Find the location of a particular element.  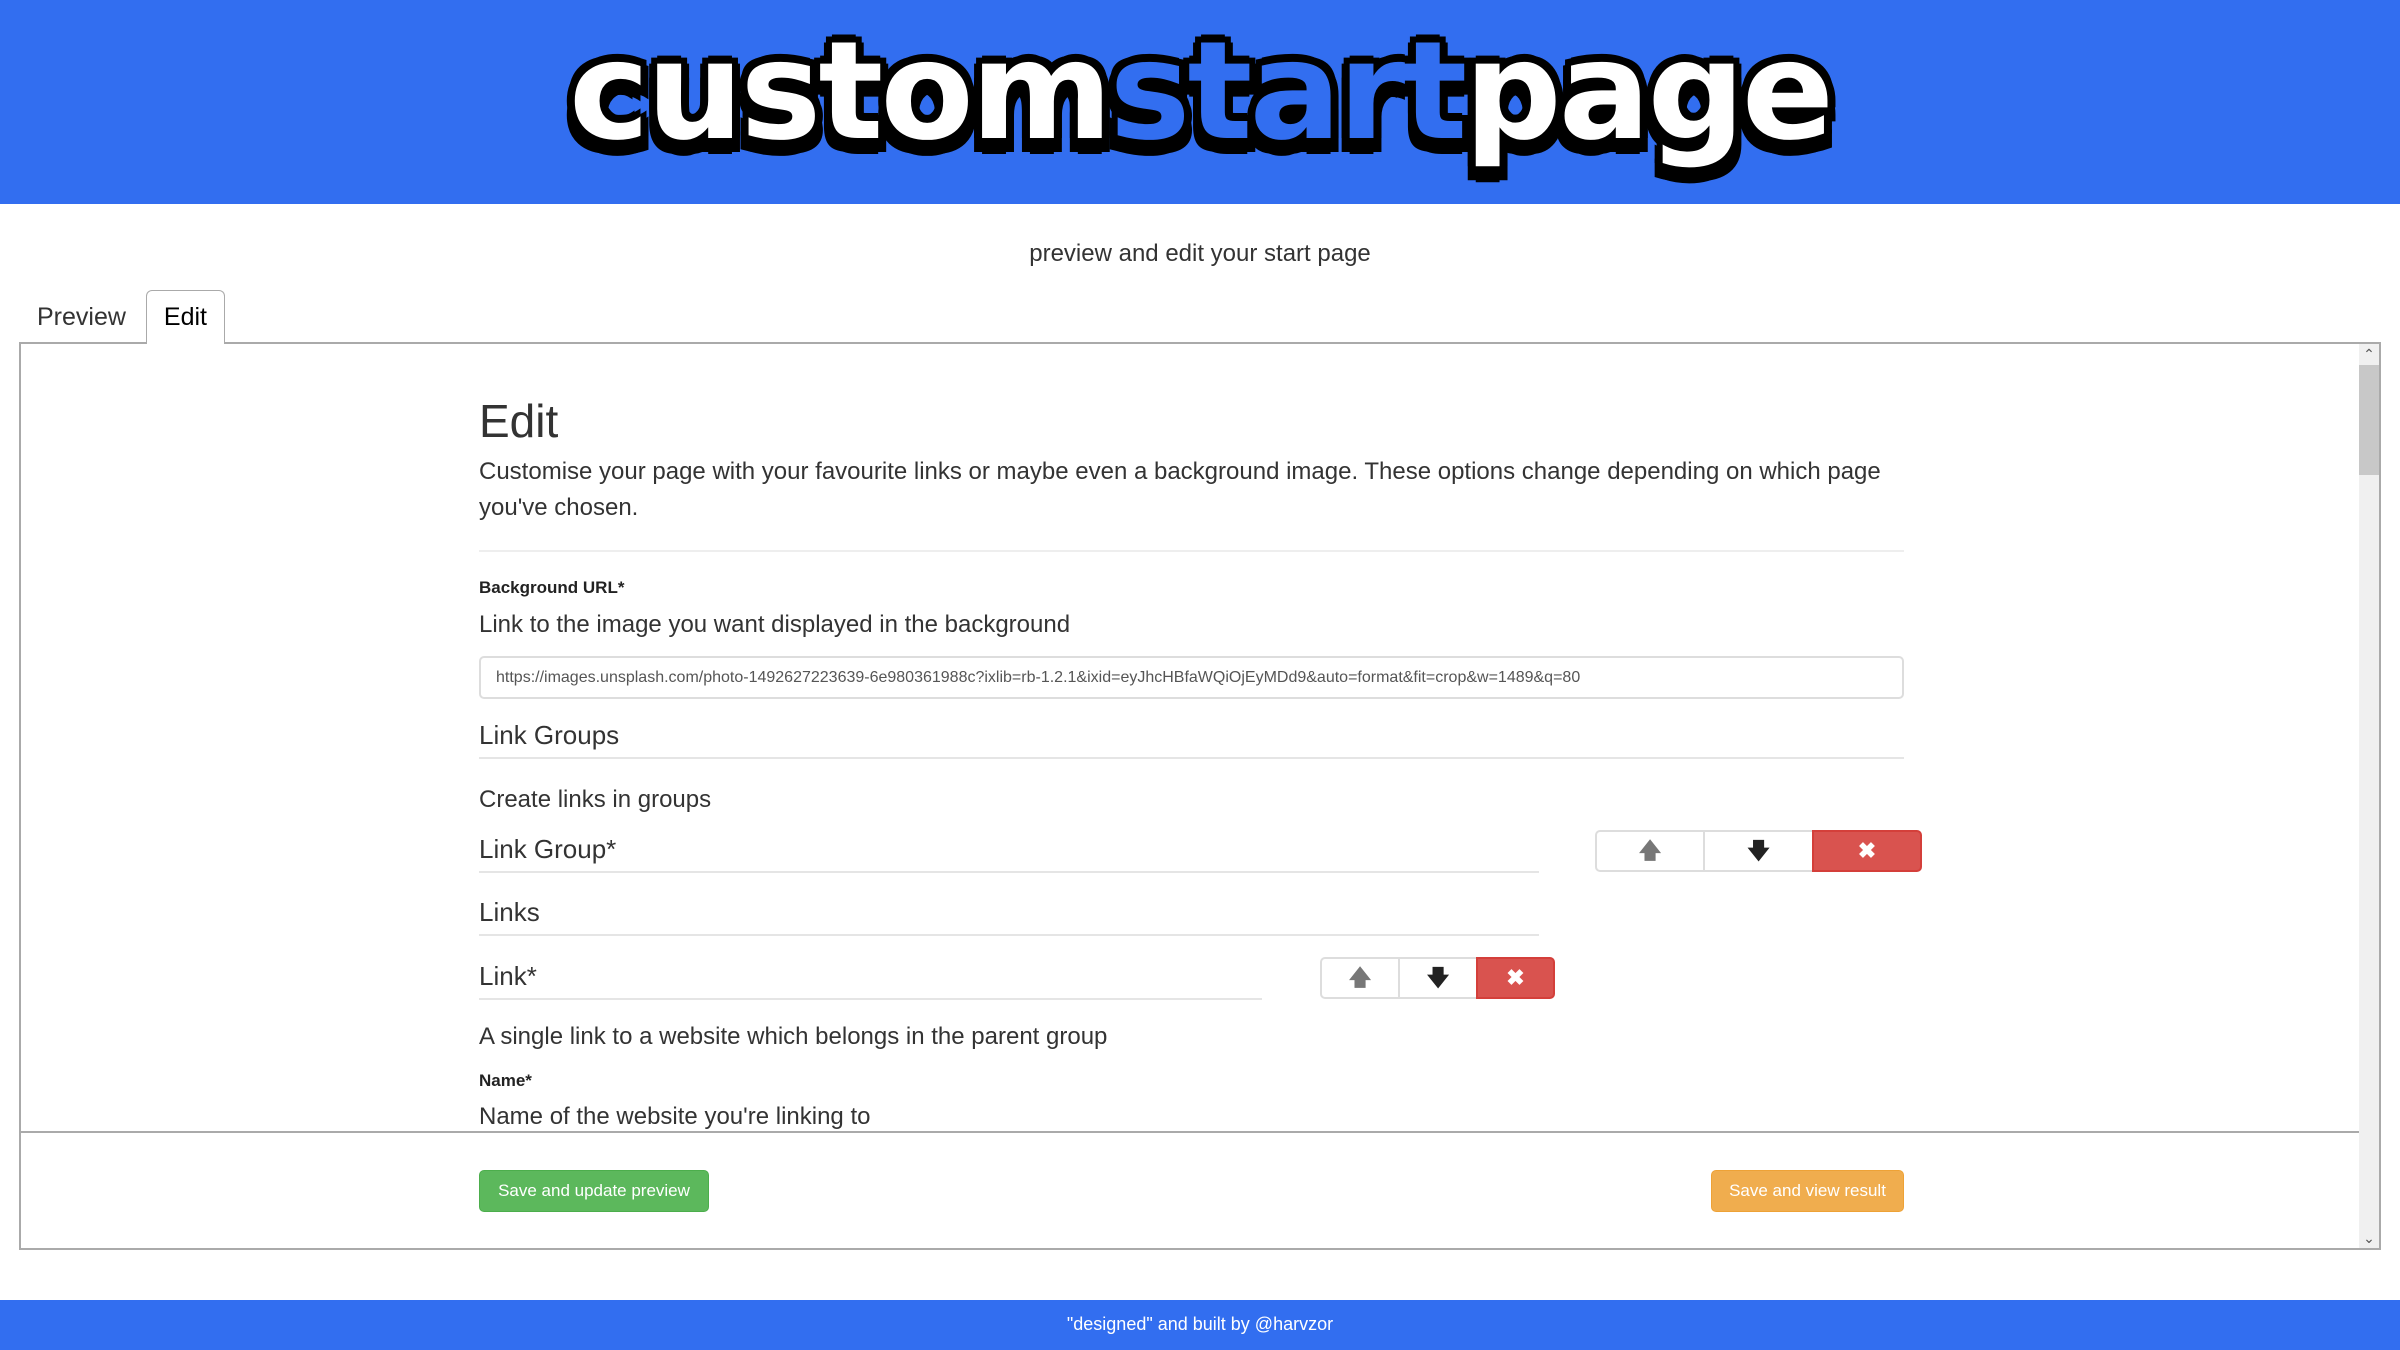

link-group-legend: Link Group* is located at coordinates (1009, 853).